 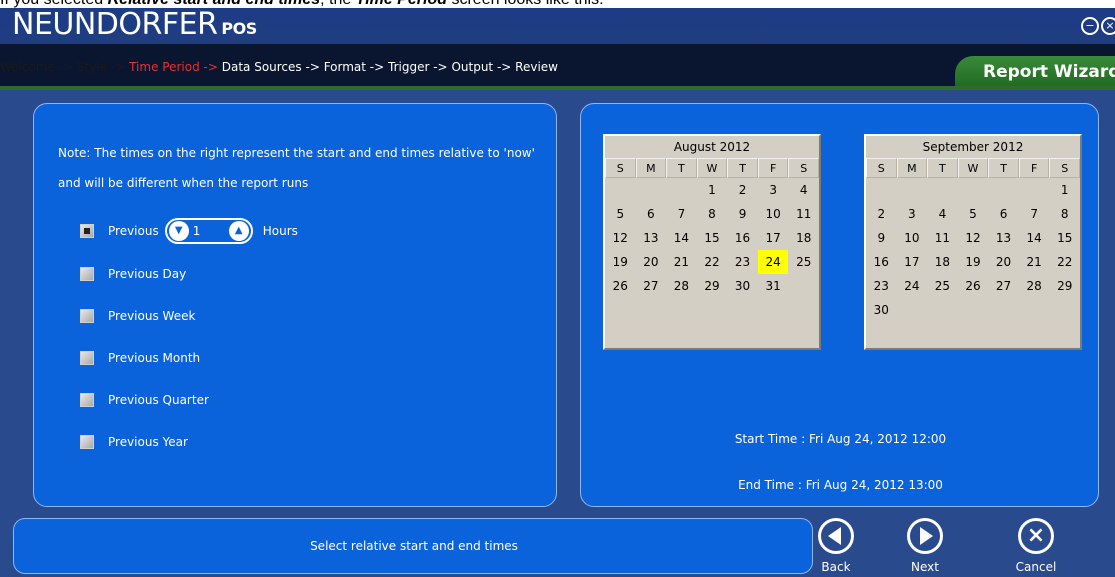 What do you see at coordinates (481, 67) in the screenshot?
I see `breadcrumb-item: Output ->` at bounding box center [481, 67].